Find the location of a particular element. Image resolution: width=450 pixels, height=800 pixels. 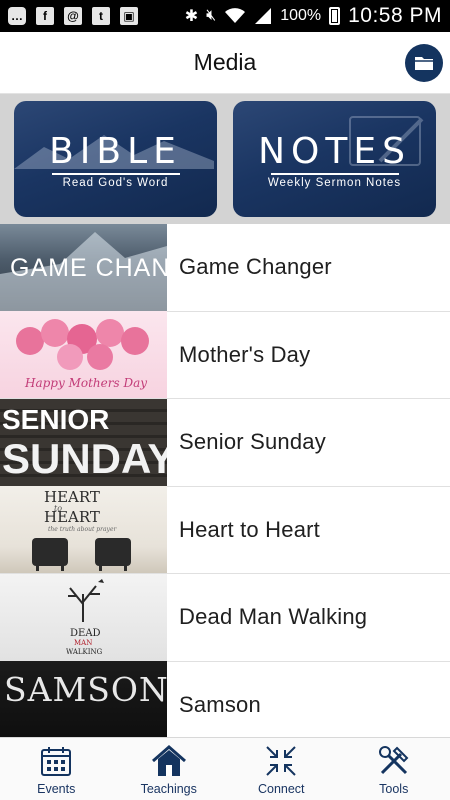

thumb-text: Happy Mothers Day is located at coordinates (85, 383).